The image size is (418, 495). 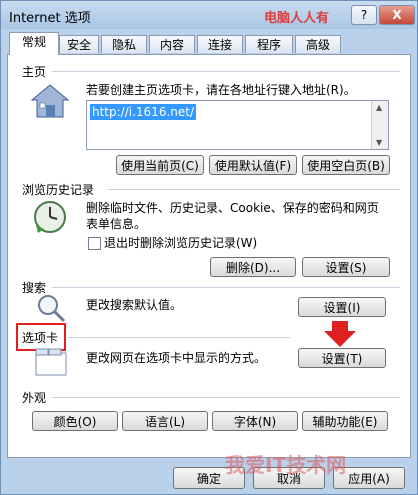 What do you see at coordinates (379, 125) in the screenshot?
I see `scrollbar: ▲ ▼` at bounding box center [379, 125].